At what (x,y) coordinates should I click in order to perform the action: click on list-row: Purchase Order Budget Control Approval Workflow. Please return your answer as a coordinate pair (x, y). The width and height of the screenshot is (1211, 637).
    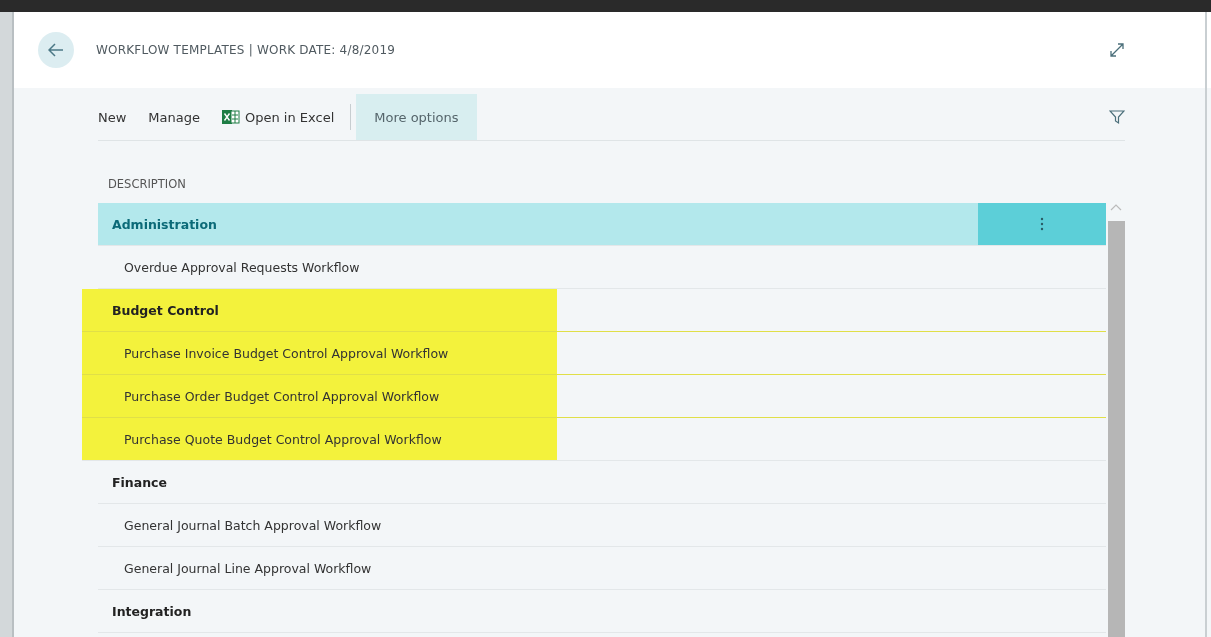
    Looking at the image, I should click on (594, 396).